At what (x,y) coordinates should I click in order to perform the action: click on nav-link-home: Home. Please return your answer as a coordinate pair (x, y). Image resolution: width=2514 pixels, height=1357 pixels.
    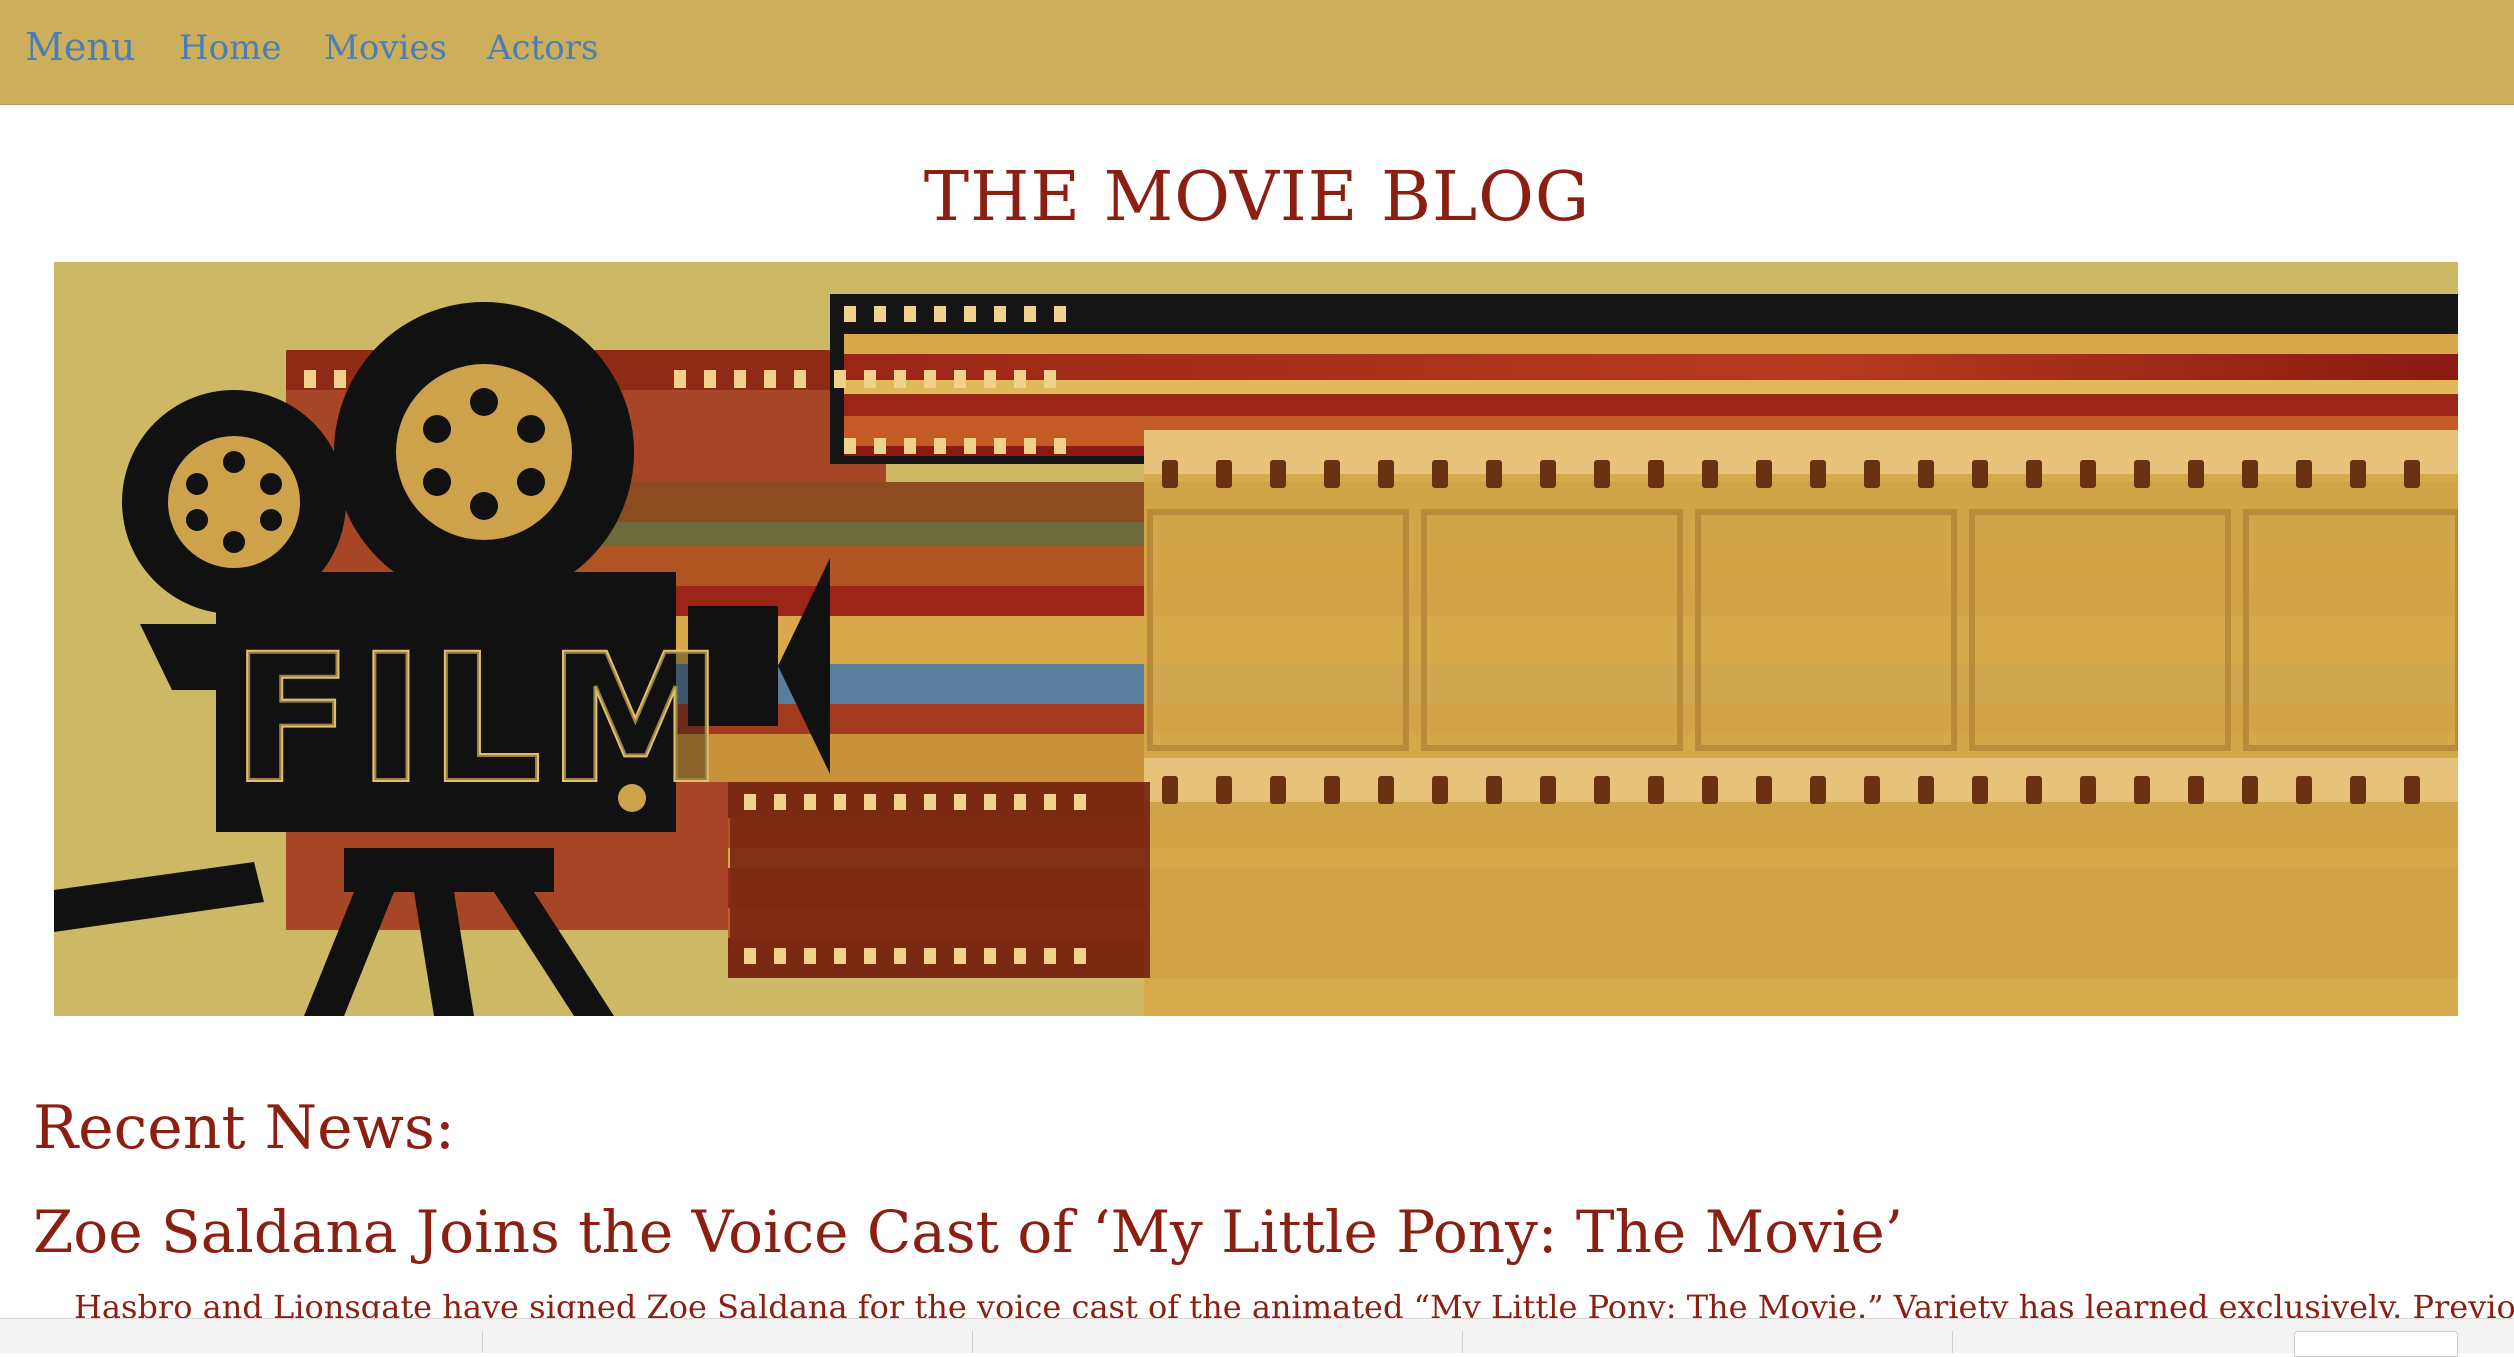
    Looking at the image, I should click on (230, 48).